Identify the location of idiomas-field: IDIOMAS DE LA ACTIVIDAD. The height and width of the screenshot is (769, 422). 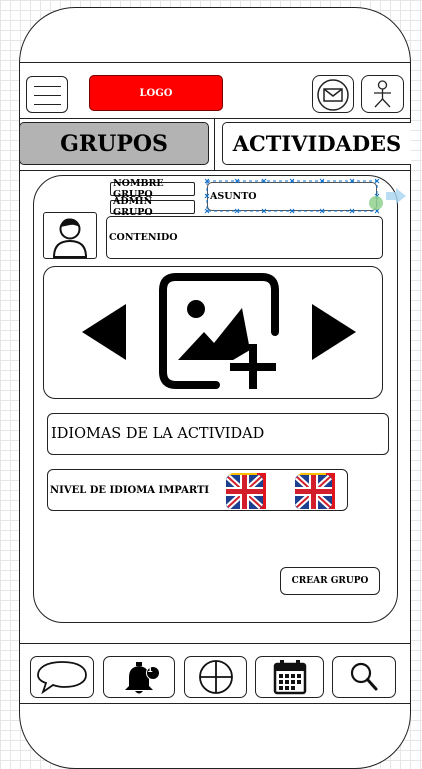
(218, 434).